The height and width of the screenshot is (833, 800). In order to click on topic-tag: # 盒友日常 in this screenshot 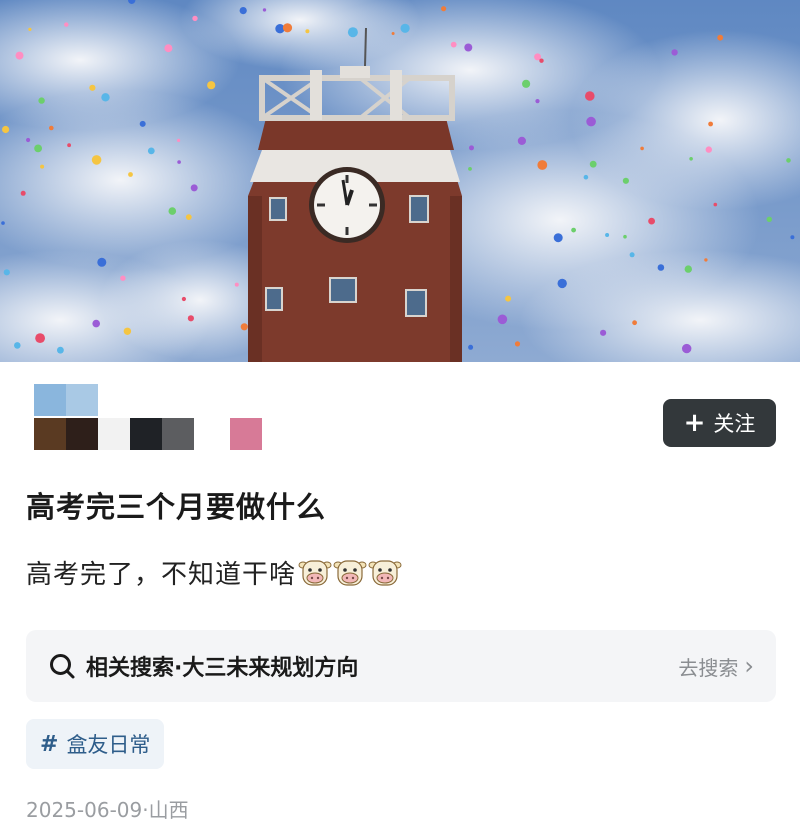, I will do `click(95, 744)`.